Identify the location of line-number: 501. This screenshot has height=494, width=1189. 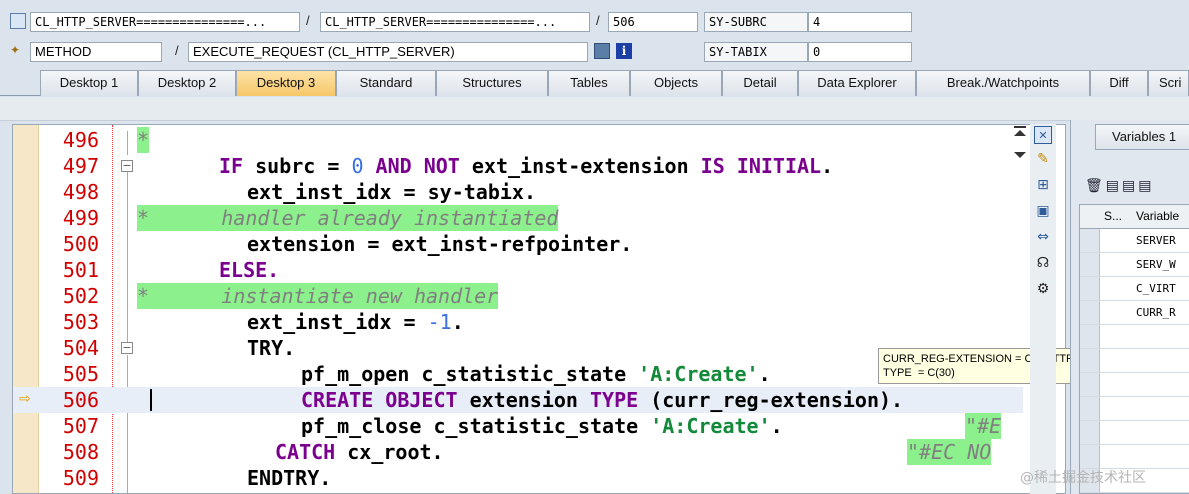
(80, 270).